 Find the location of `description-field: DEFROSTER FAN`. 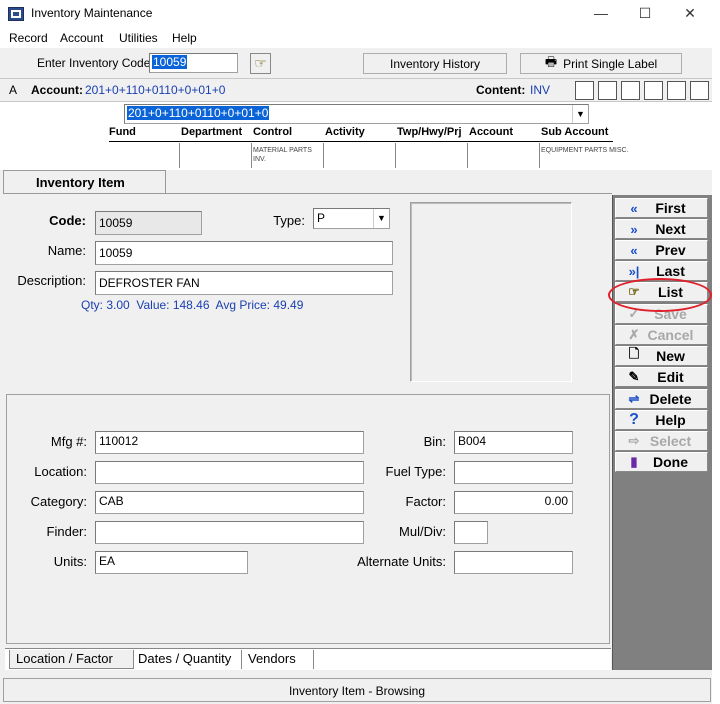

description-field: DEFROSTER FAN is located at coordinates (244, 283).